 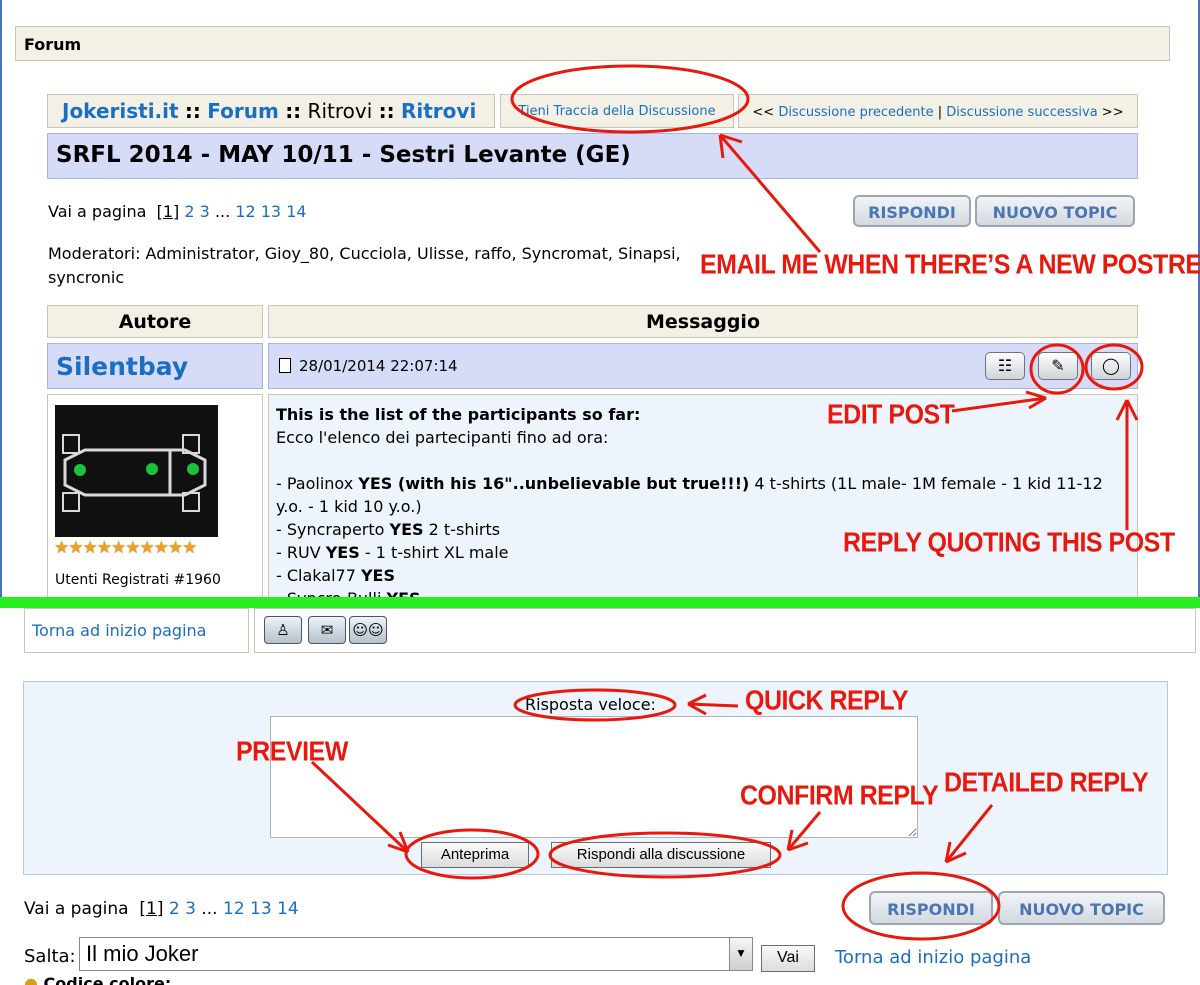 What do you see at coordinates (1046, 783) in the screenshot?
I see `annotation-detailed: DETAILED REPLY` at bounding box center [1046, 783].